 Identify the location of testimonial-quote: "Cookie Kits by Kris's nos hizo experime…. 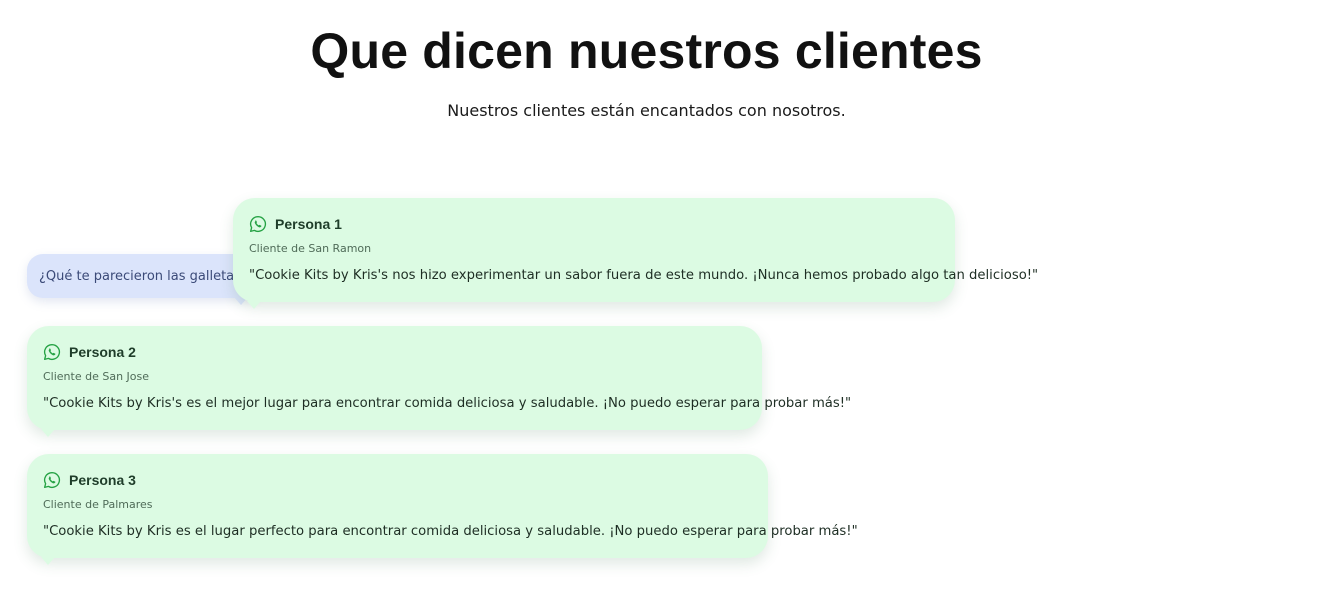
(644, 275).